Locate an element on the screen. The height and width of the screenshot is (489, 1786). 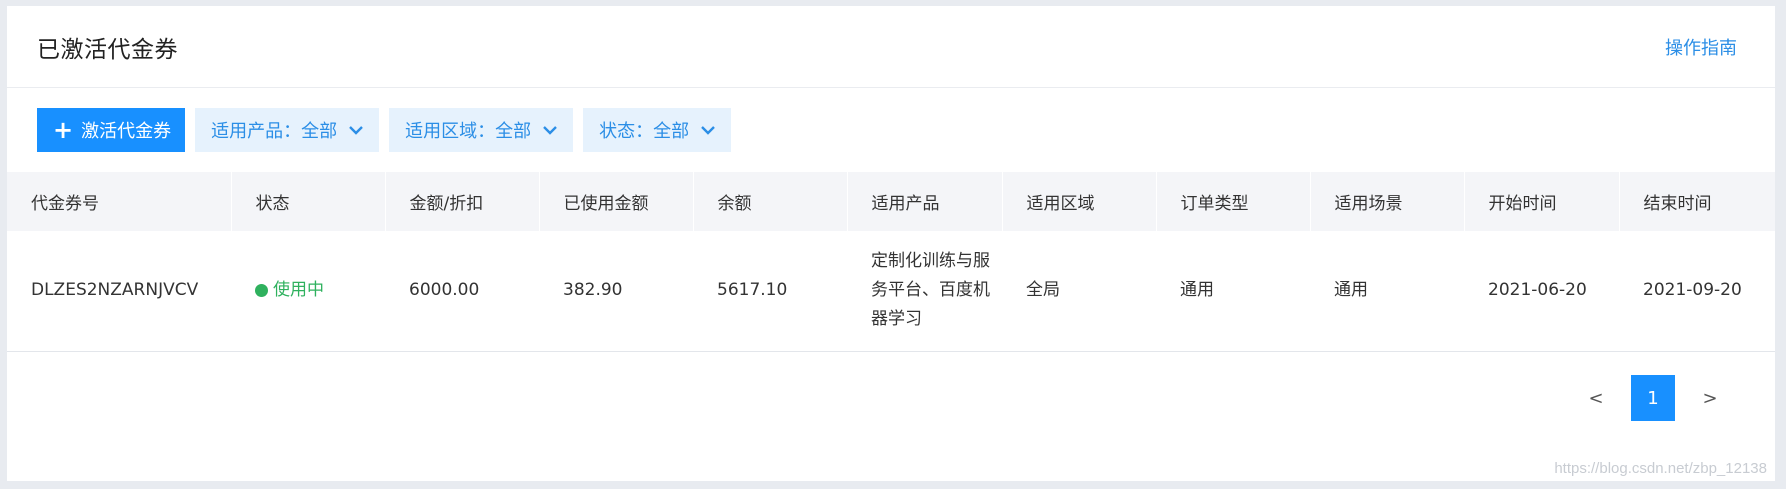
page-title: 已激活代金券 is located at coordinates (107, 49).